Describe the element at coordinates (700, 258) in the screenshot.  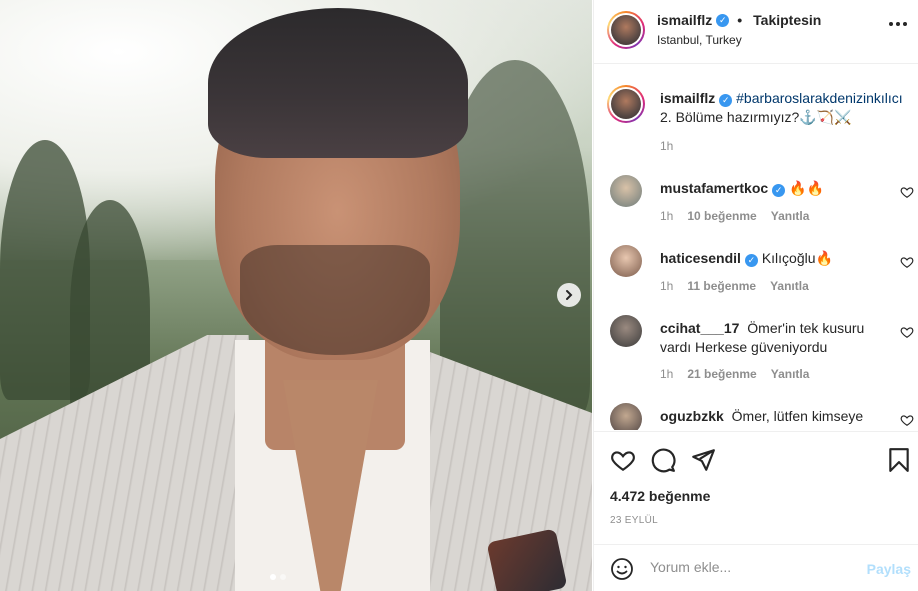
I see `comment-username: haticesendil` at that location.